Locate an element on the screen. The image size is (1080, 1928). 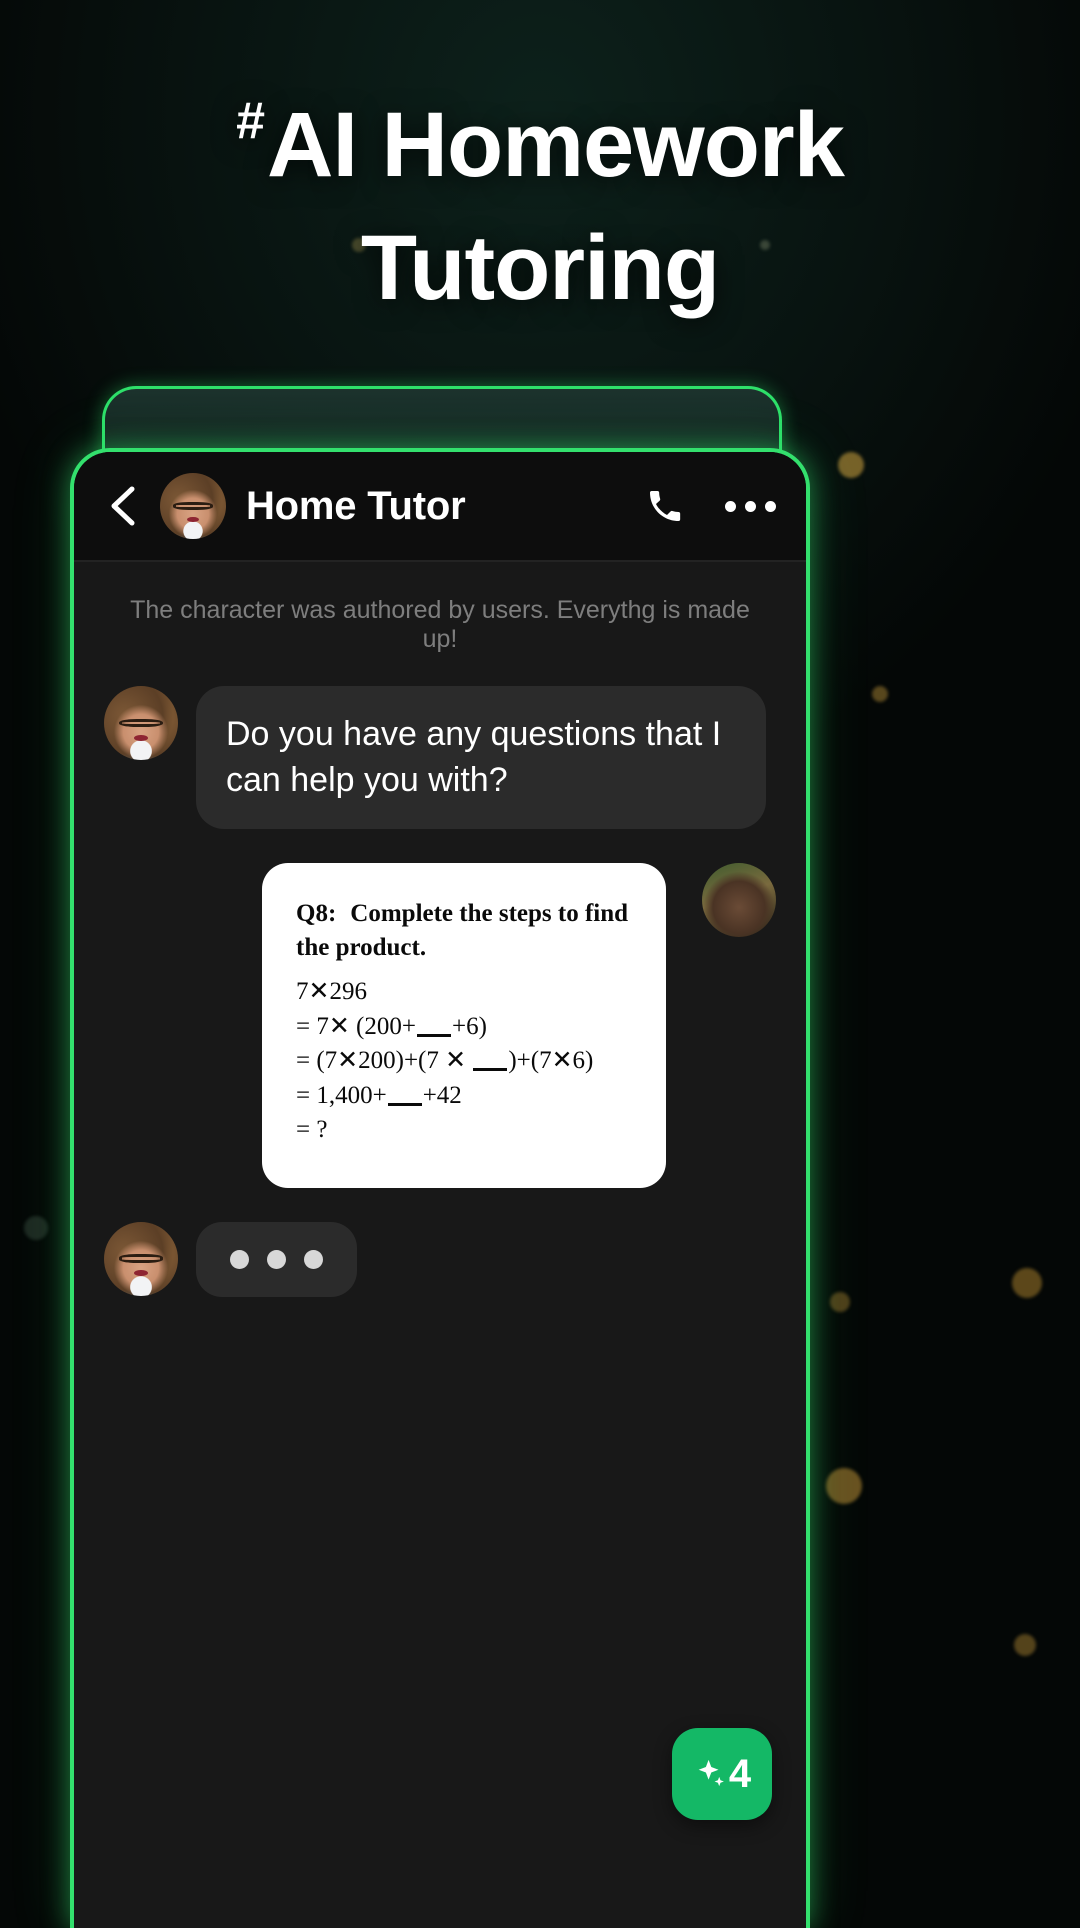
call-button is located at coordinates (665, 506).